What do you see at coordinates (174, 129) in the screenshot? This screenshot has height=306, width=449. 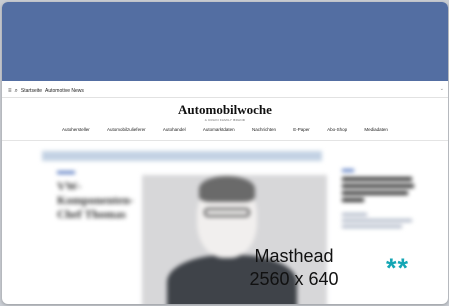 I see `nav-item-autohandel: Autohandel` at bounding box center [174, 129].